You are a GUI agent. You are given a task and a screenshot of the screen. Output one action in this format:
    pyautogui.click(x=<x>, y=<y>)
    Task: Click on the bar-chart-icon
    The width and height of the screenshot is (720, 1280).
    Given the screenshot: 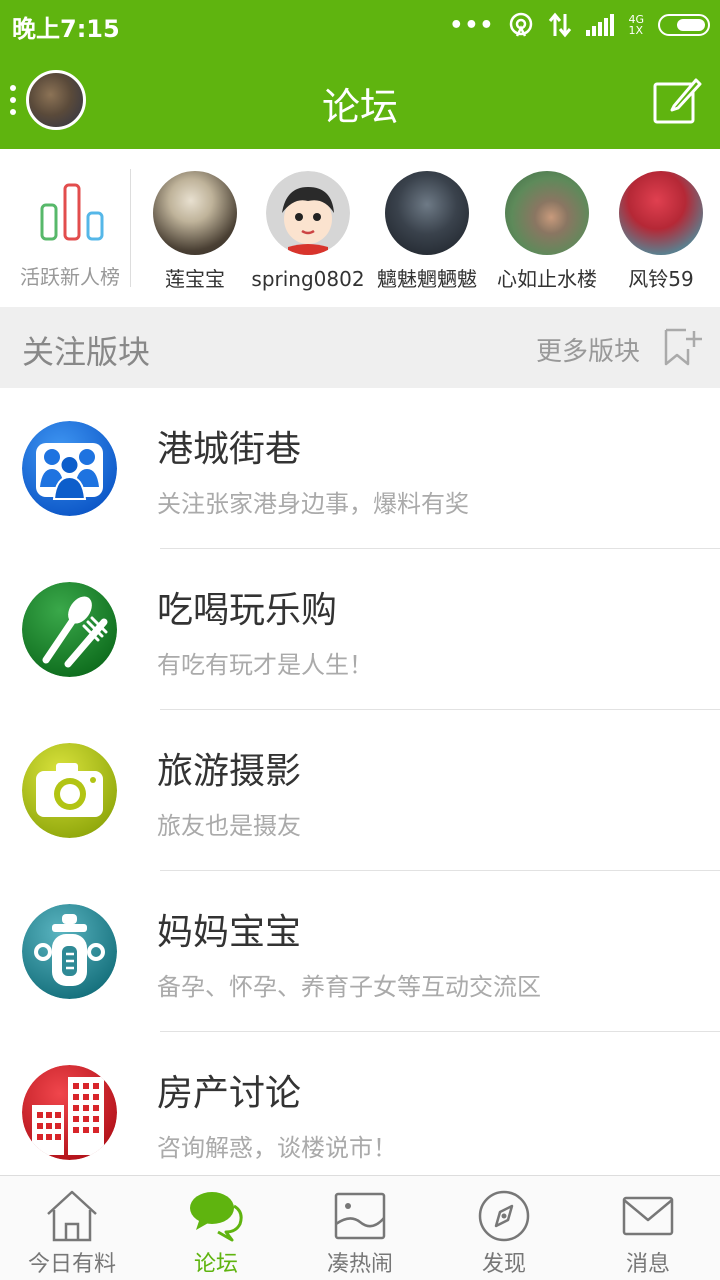 What is the action you would take?
    pyautogui.click(x=72, y=212)
    